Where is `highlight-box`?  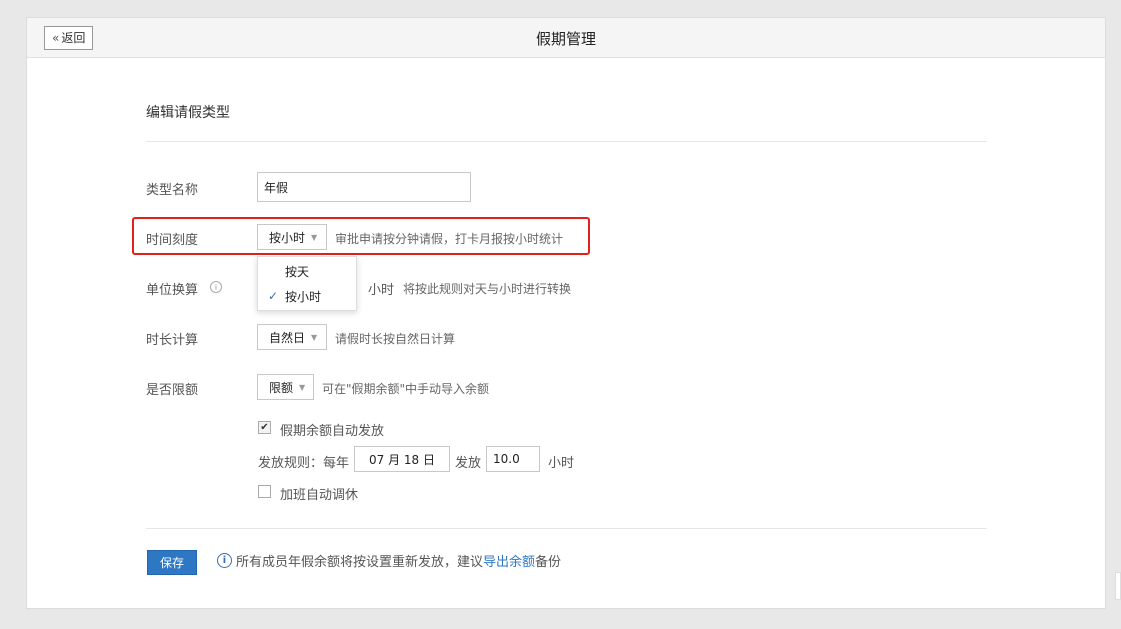
highlight-box is located at coordinates (361, 236).